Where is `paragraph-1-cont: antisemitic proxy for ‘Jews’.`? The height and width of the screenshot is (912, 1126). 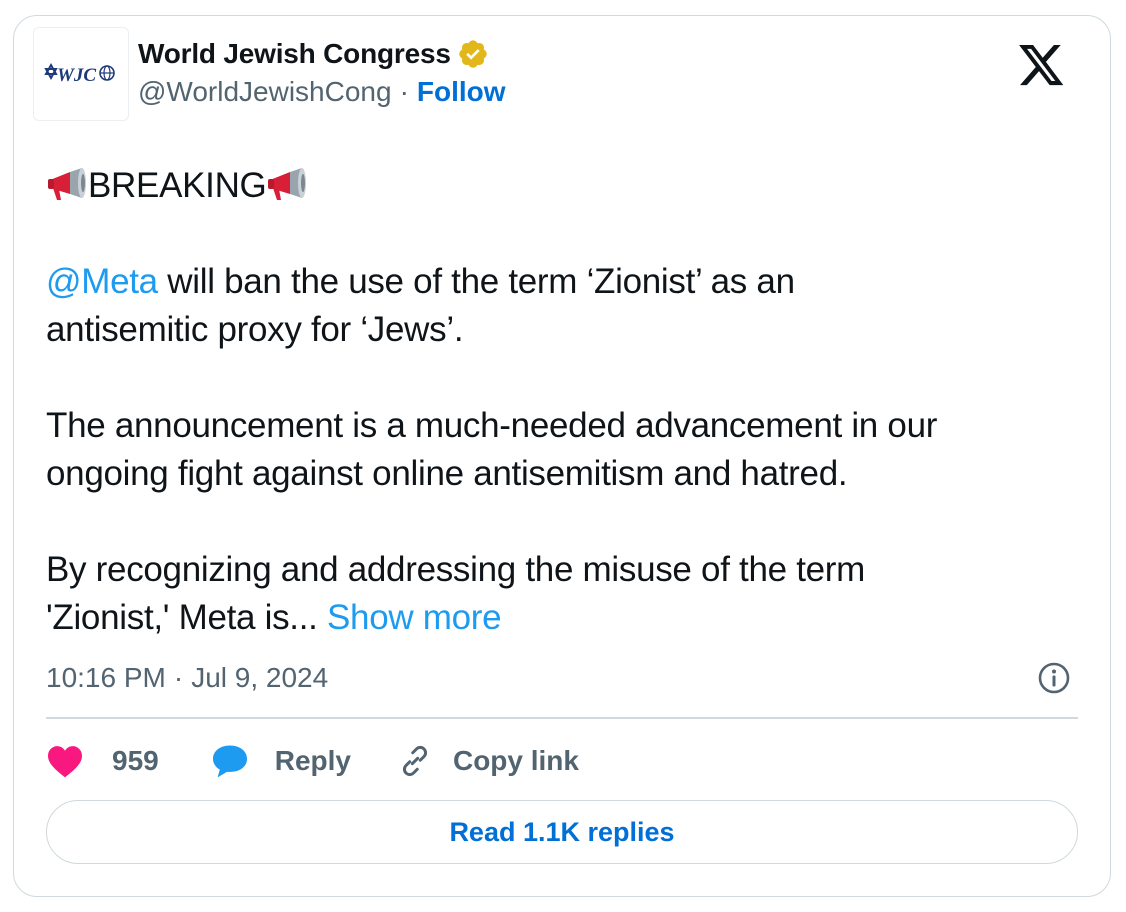
paragraph-1-cont: antisemitic proxy for ‘Jews’. is located at coordinates (255, 329).